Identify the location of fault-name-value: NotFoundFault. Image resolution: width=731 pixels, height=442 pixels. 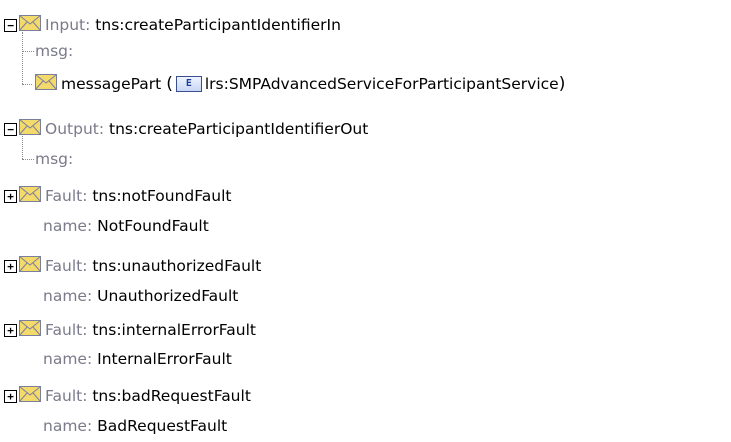
(153, 226).